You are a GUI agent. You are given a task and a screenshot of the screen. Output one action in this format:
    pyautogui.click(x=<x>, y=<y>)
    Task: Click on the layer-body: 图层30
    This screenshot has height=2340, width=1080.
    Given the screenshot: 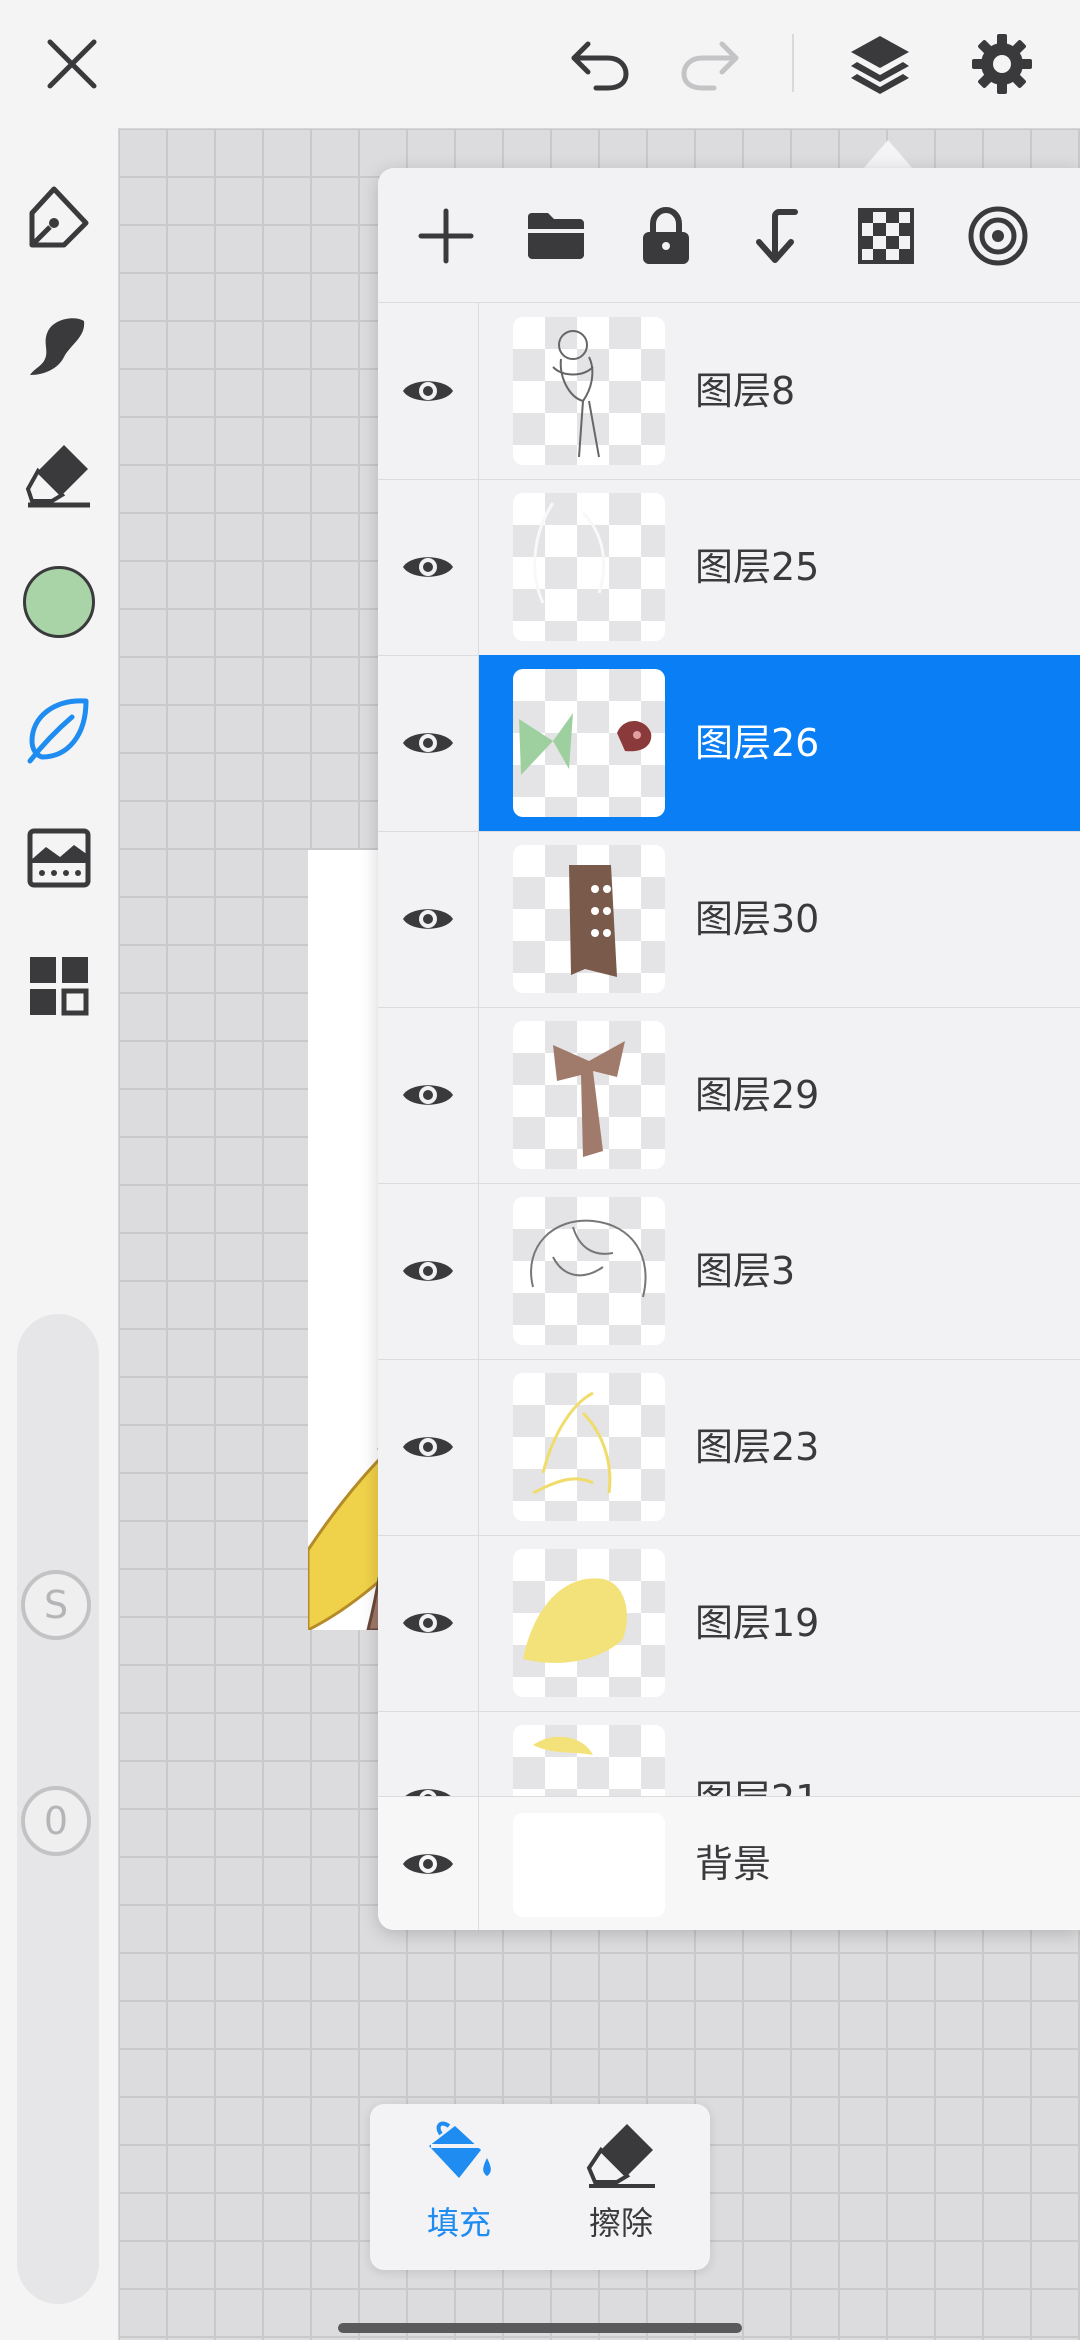 What is the action you would take?
    pyautogui.click(x=779, y=919)
    